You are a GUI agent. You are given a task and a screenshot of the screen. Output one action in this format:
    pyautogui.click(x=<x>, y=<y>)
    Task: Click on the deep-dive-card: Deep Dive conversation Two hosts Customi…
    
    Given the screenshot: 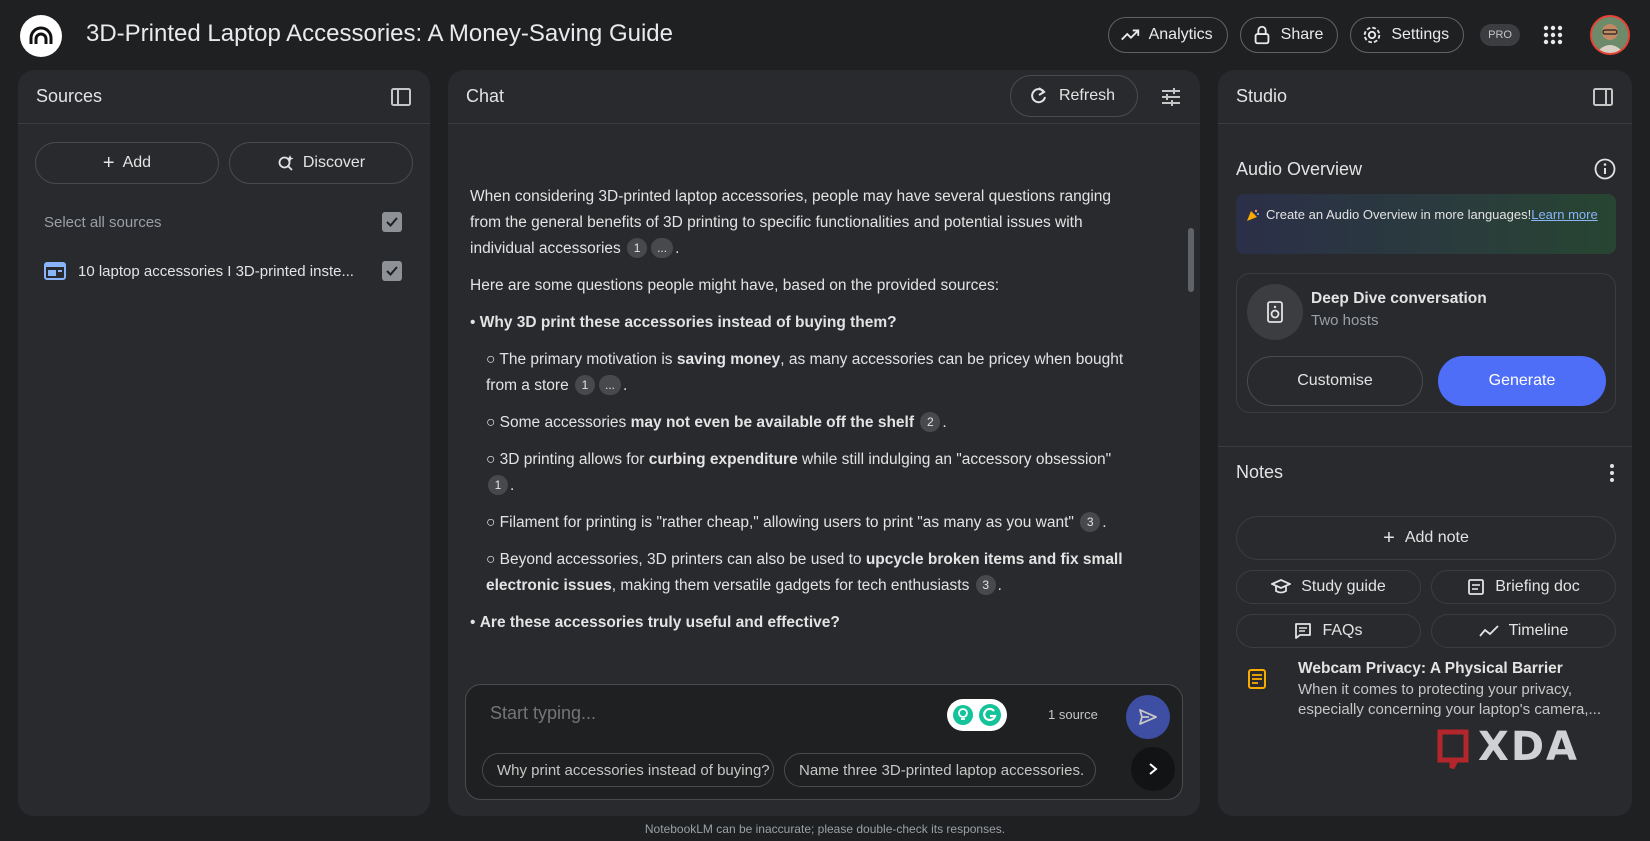 What is the action you would take?
    pyautogui.click(x=1426, y=343)
    